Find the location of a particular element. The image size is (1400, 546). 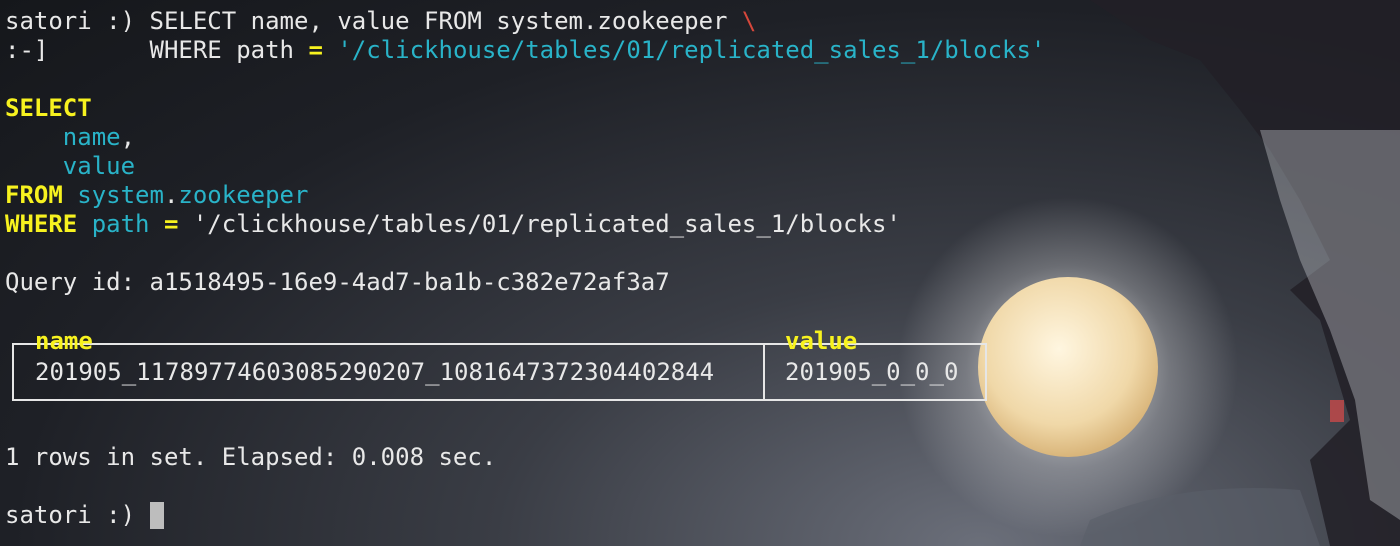

equals-operator: = is located at coordinates (315, 50).